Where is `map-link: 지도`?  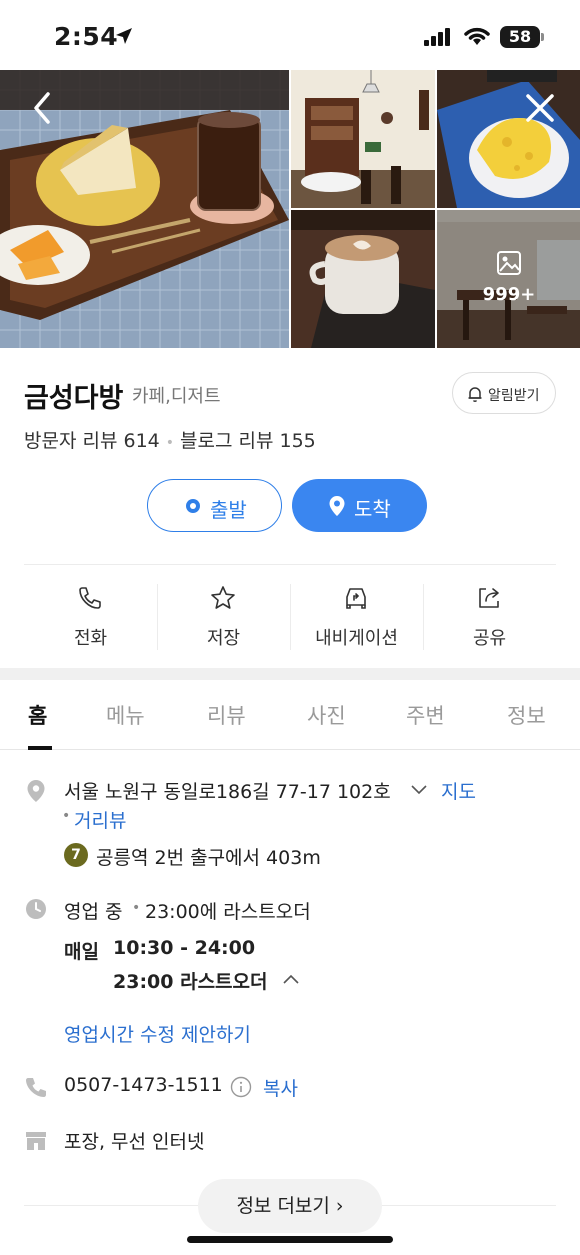 map-link: 지도 is located at coordinates (458, 790).